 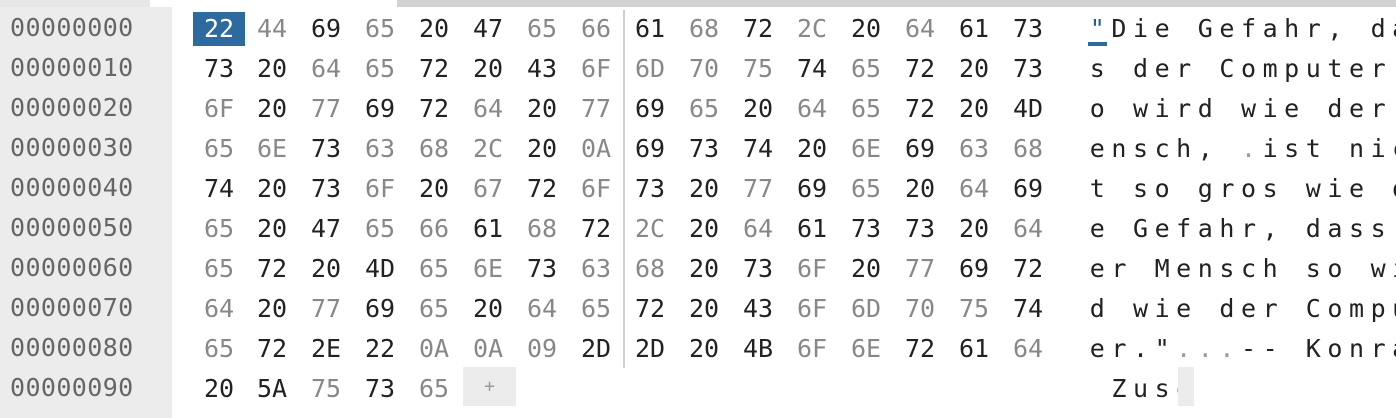 I want to click on hex-byte: 63, so click(x=596, y=269).